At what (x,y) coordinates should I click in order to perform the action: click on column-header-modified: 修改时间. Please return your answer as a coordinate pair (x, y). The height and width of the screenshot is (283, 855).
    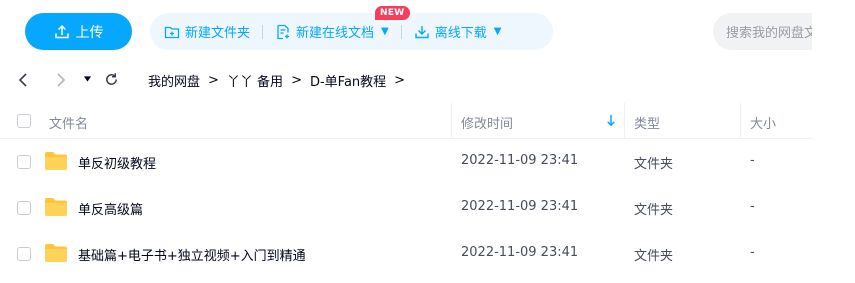
    Looking at the image, I should click on (487, 122).